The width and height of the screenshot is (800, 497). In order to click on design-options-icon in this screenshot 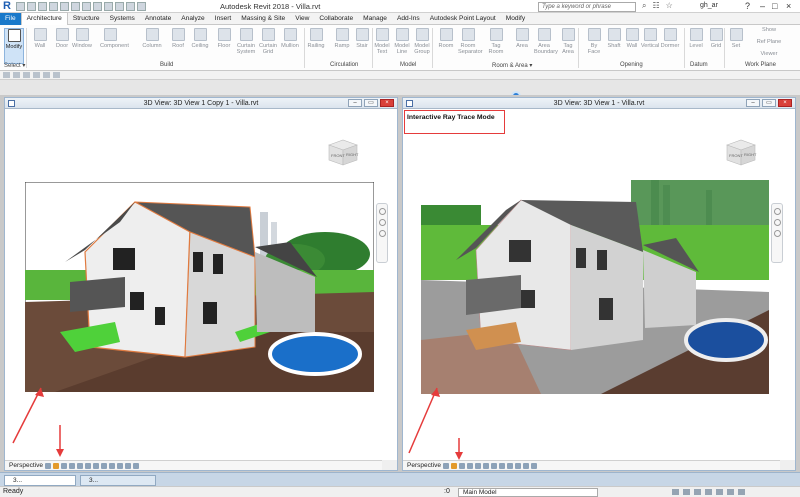, I will do `click(686, 492)`.